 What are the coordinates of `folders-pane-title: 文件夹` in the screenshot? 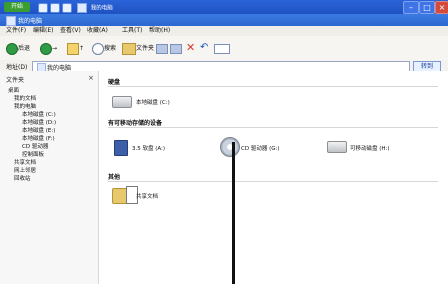 It's located at (15, 80).